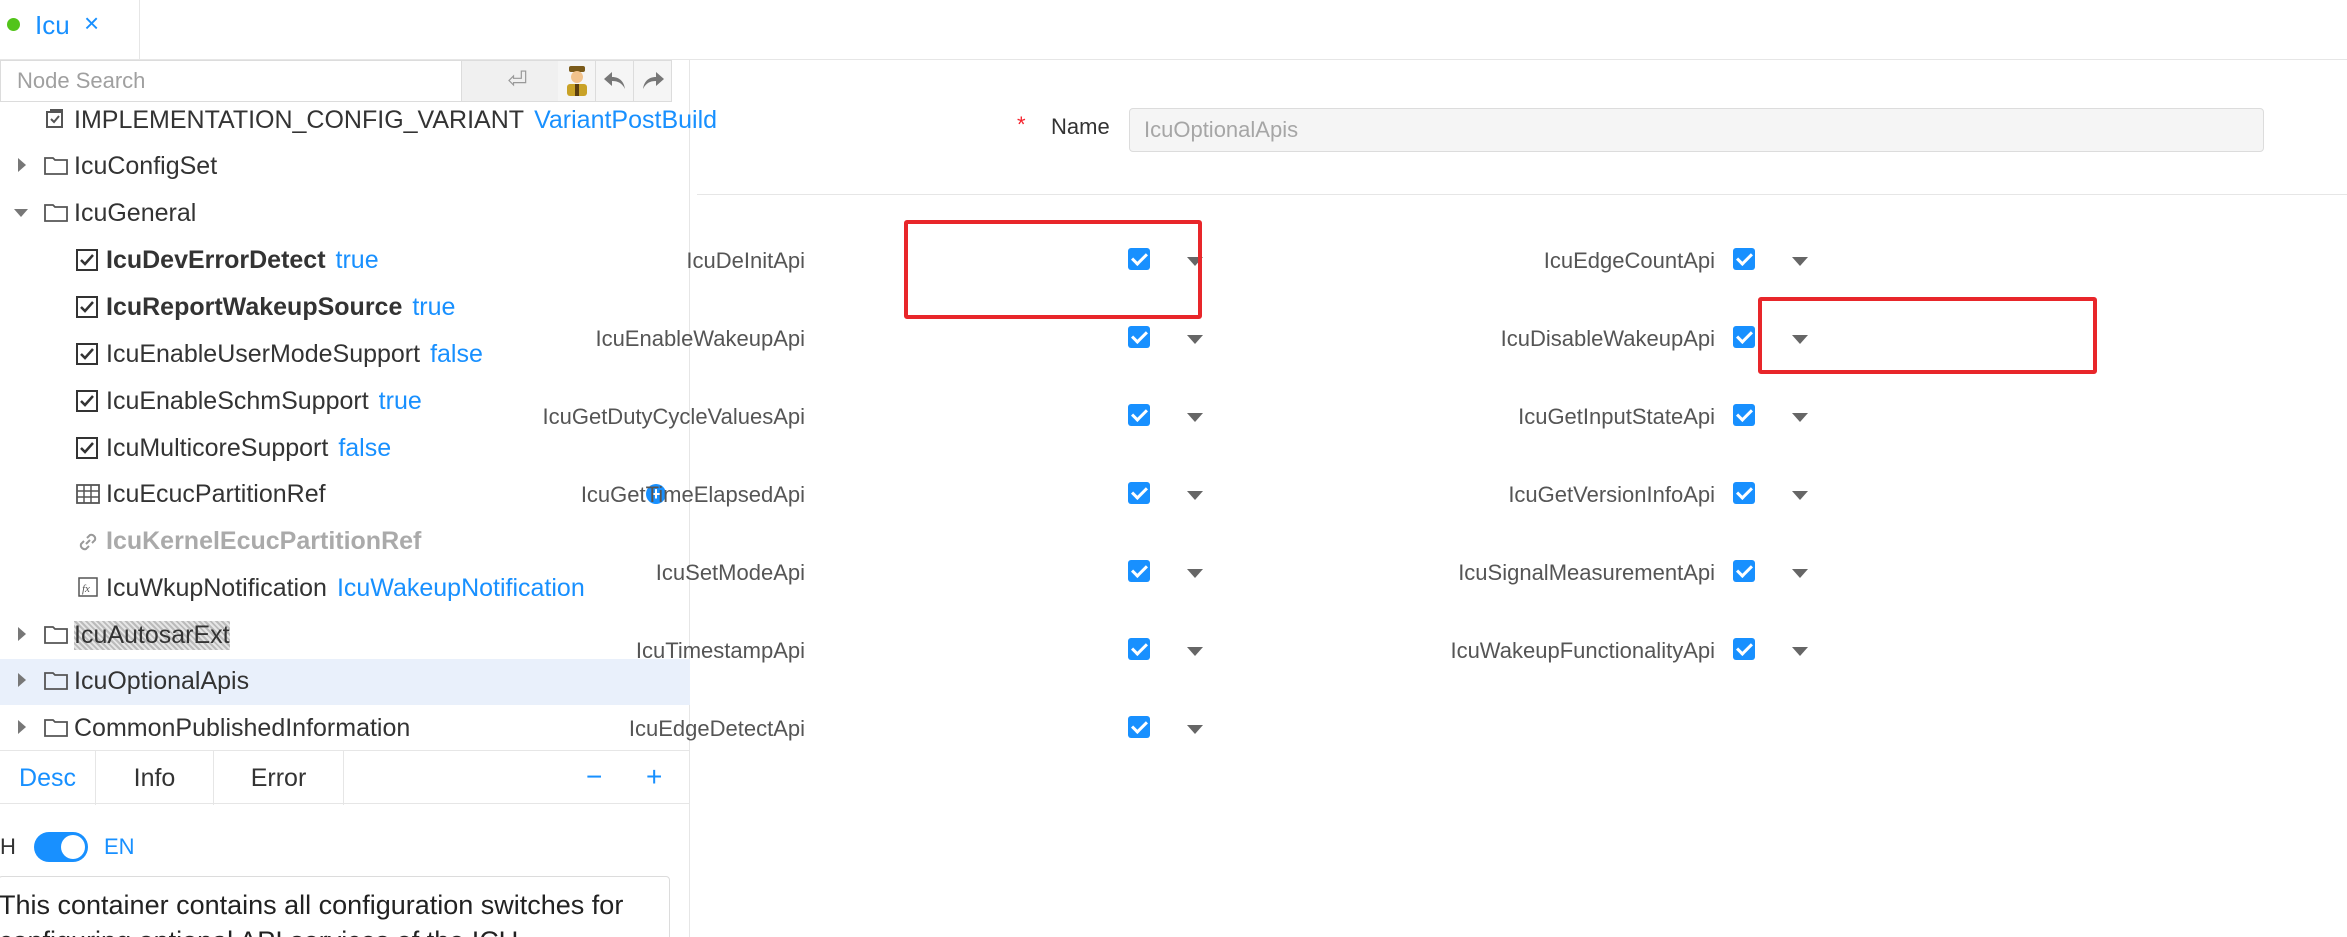 The image size is (2347, 937). What do you see at coordinates (1080, 126) in the screenshot?
I see `name-label: Name` at bounding box center [1080, 126].